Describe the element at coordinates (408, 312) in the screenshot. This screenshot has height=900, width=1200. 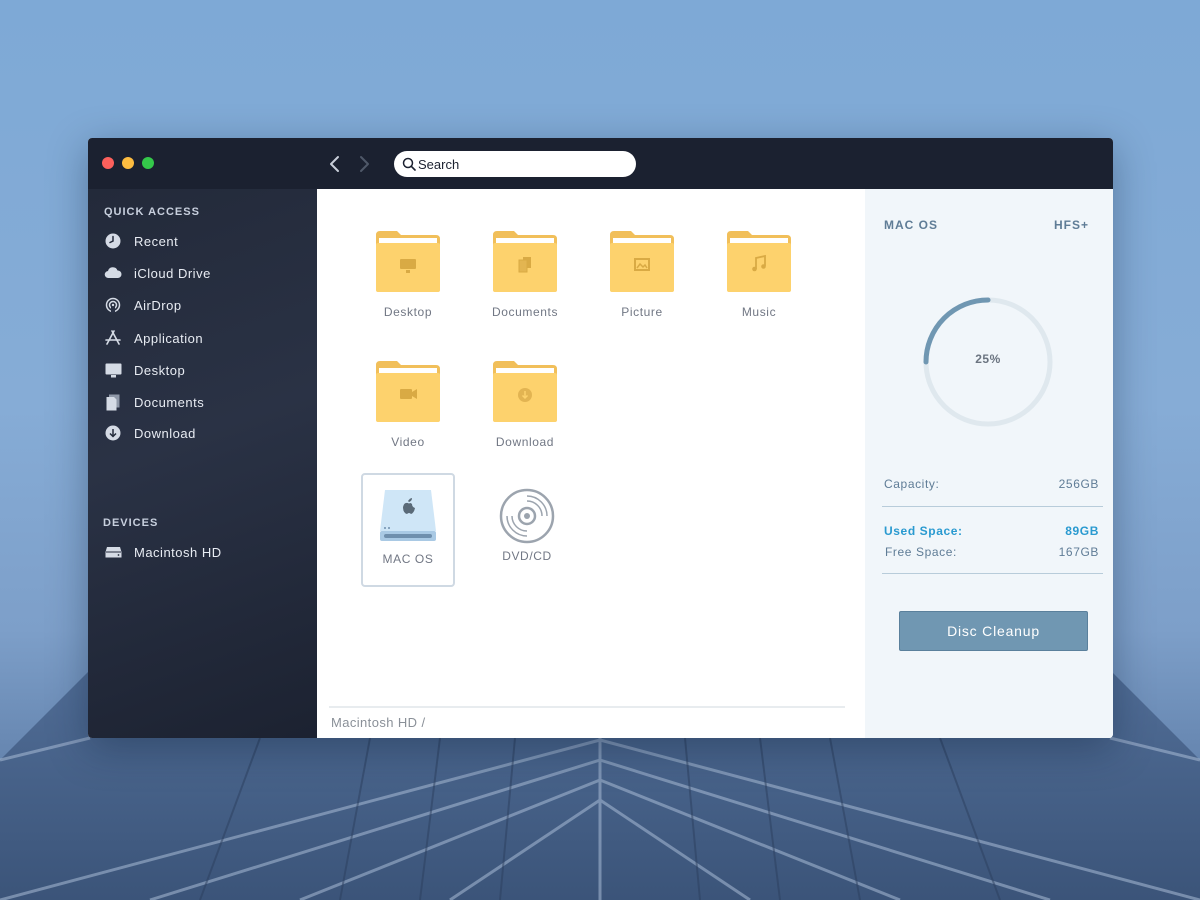
I see `item-name: Desktop` at that location.